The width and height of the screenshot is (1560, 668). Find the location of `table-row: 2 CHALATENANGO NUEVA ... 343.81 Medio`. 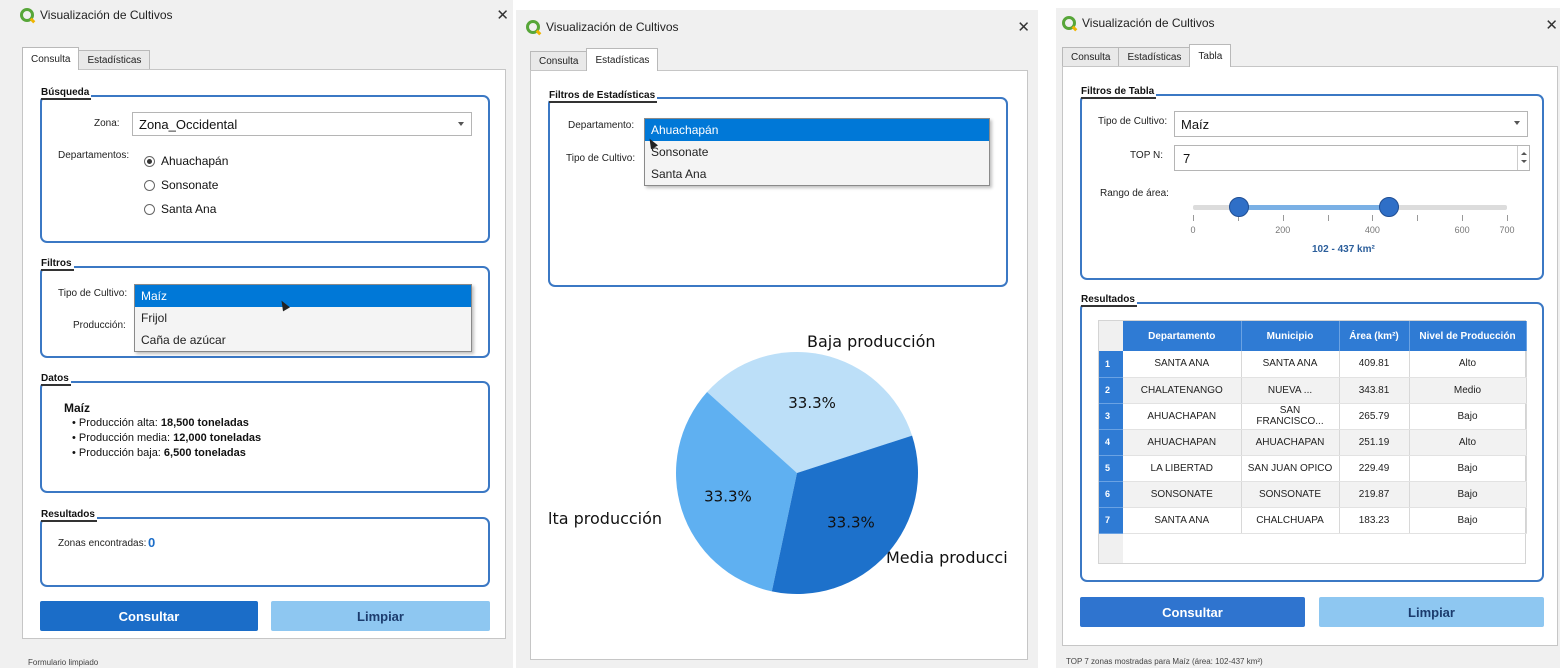

table-row: 2 CHALATENANGO NUEVA ... 343.81 Medio is located at coordinates (1313, 390).